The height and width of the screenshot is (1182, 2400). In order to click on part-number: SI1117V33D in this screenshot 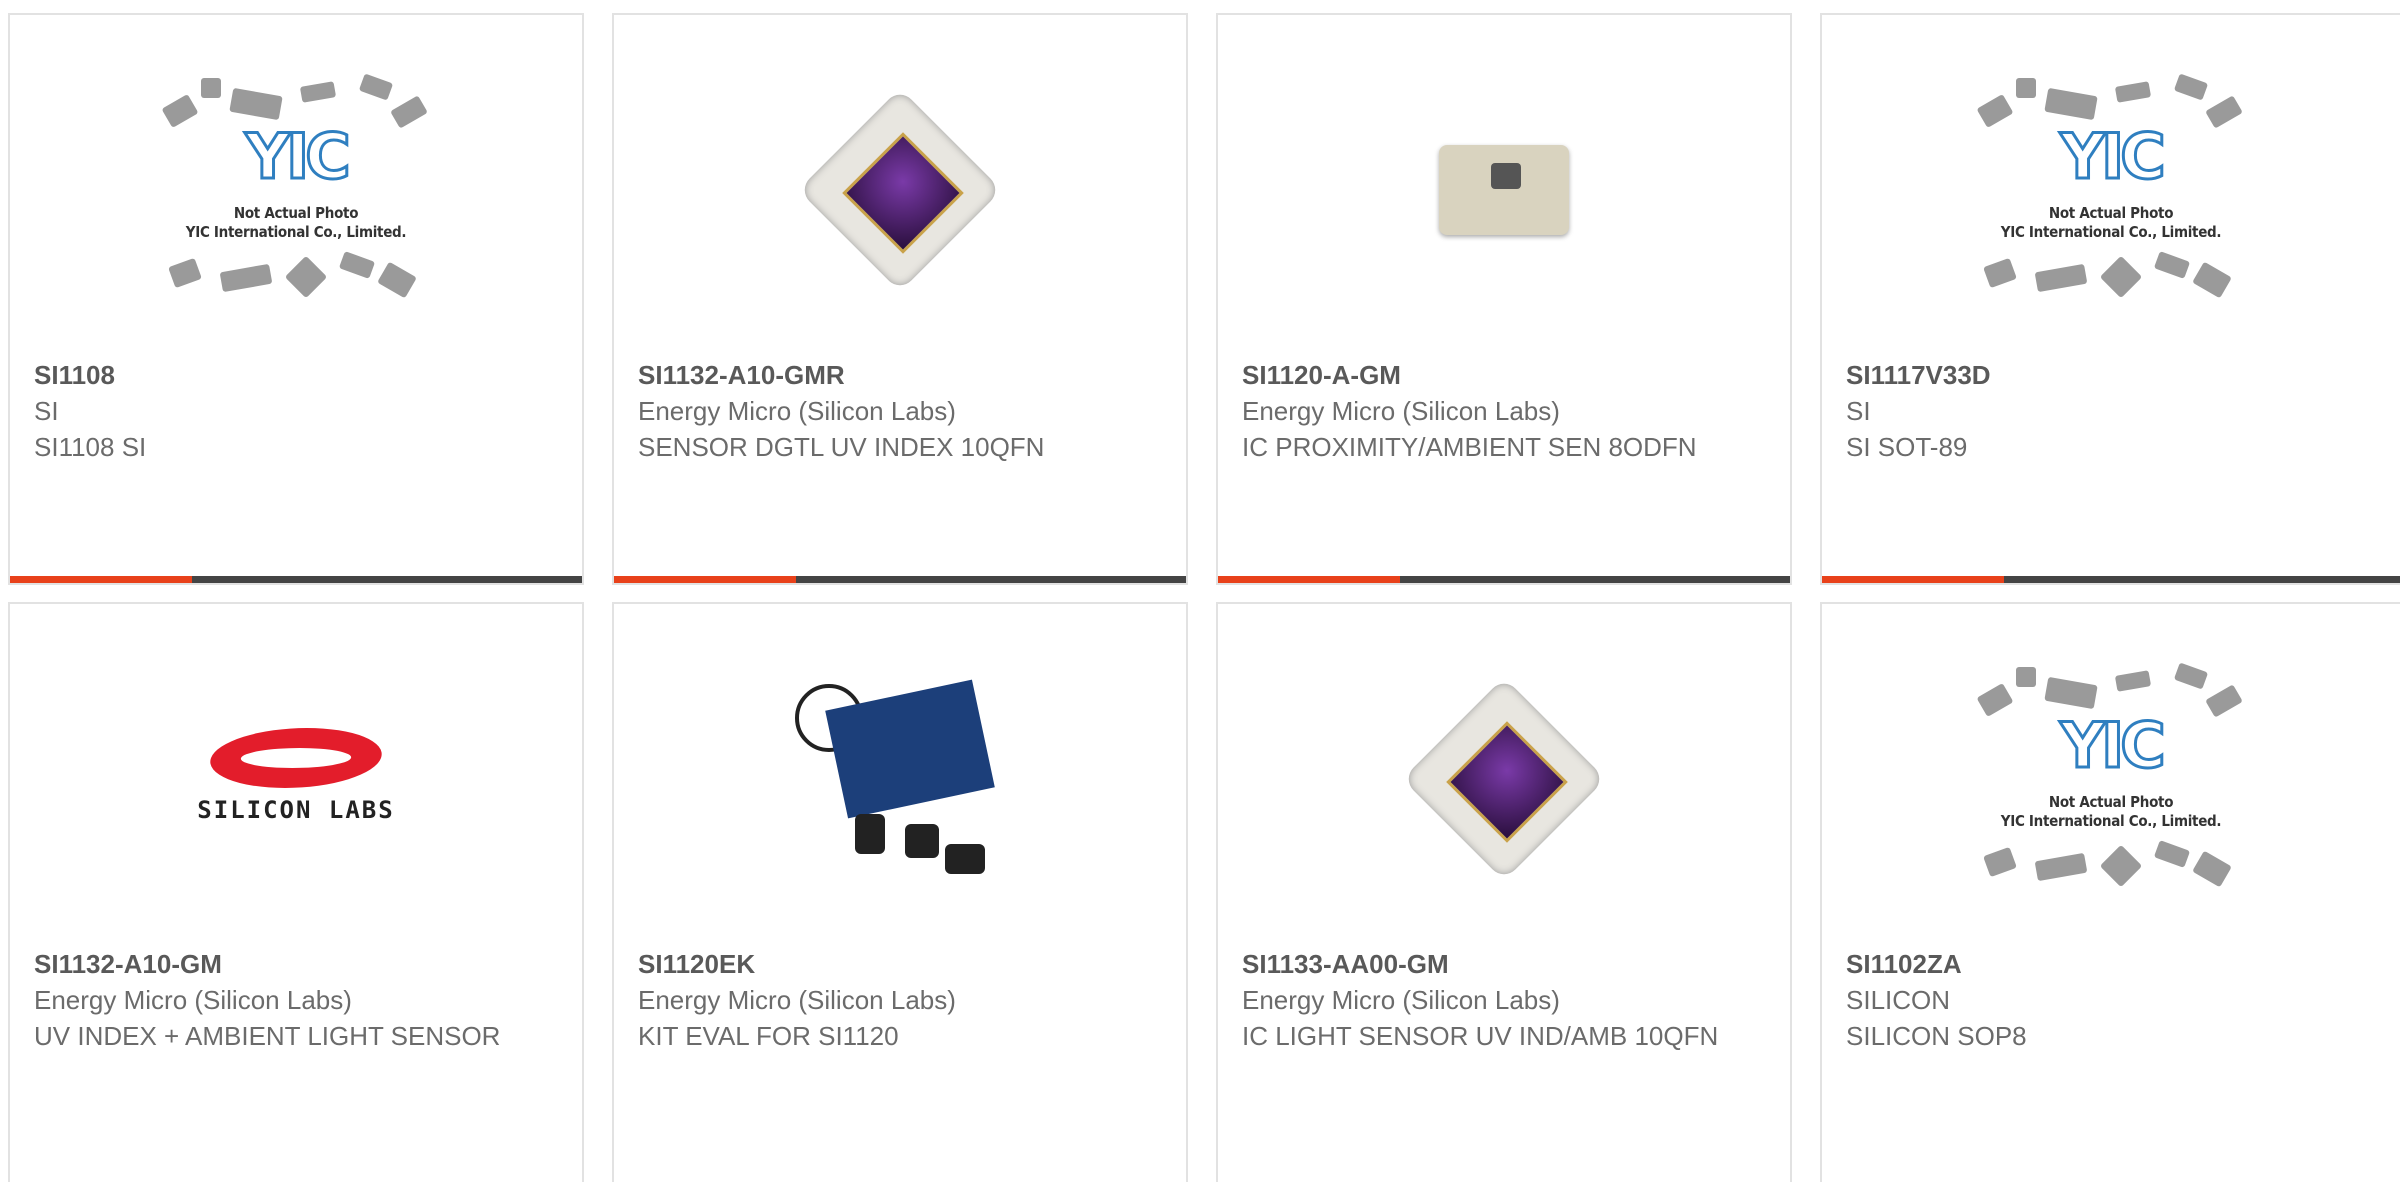, I will do `click(2113, 375)`.